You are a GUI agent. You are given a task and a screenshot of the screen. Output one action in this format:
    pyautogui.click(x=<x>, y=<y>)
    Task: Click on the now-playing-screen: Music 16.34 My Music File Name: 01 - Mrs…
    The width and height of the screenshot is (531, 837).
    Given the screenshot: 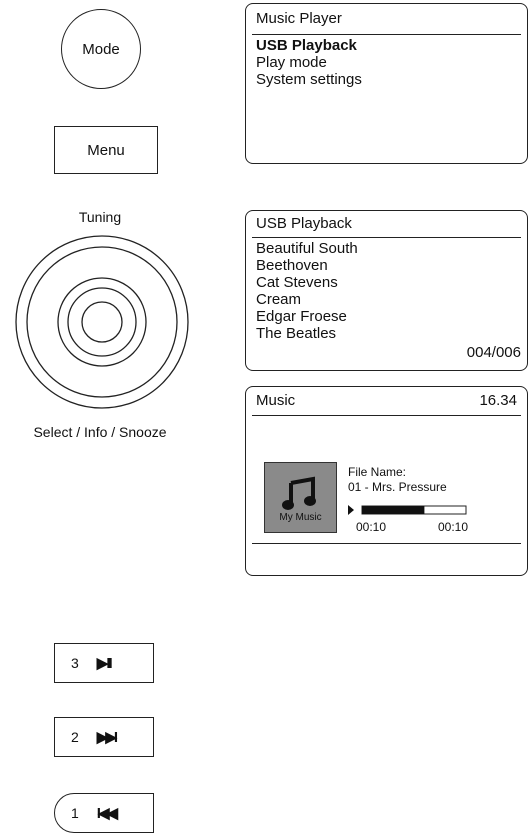 What is the action you would take?
    pyautogui.click(x=386, y=481)
    